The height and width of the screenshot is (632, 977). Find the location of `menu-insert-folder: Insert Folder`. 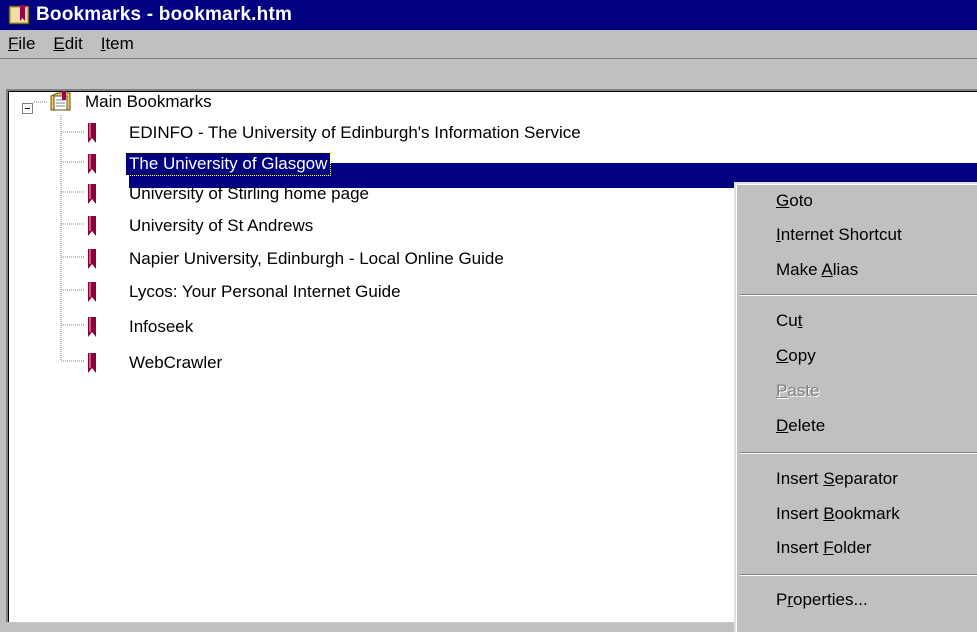

menu-insert-folder: Insert Folder is located at coordinates (823, 548).